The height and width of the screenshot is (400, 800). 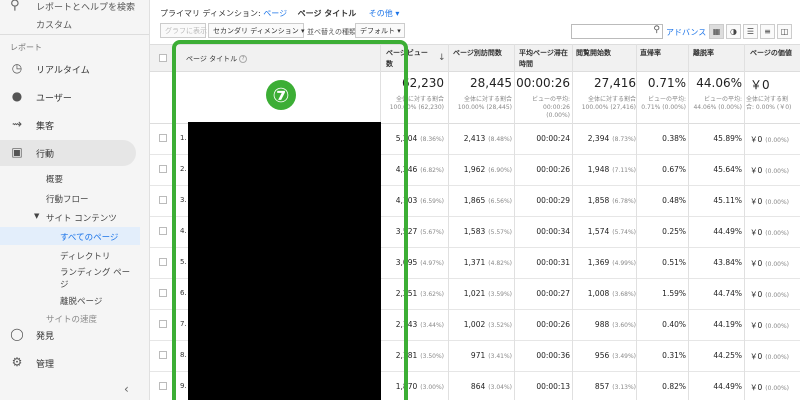 I want to click on cell-entrances-value: 2,394, so click(x=598, y=138).